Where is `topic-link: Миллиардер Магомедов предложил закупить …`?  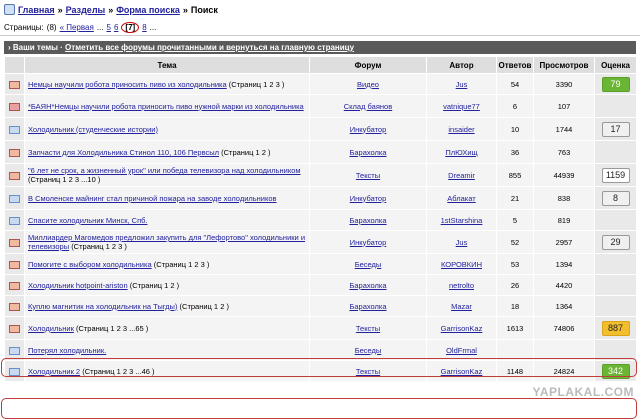
topic-link: Миллиардер Магомедов предложил закупить … is located at coordinates (166, 242).